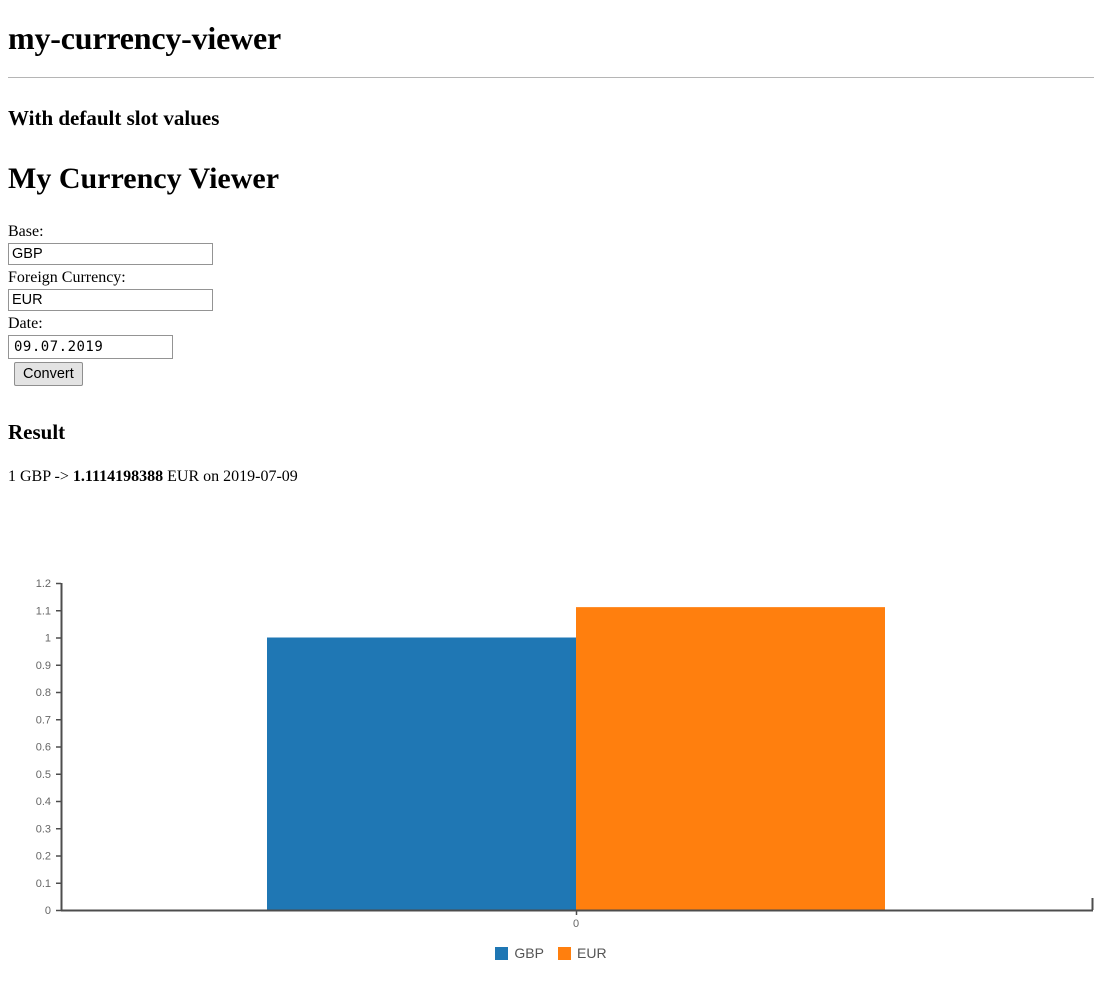  What do you see at coordinates (118, 476) in the screenshot?
I see `result-rate: 1.1114198388` at bounding box center [118, 476].